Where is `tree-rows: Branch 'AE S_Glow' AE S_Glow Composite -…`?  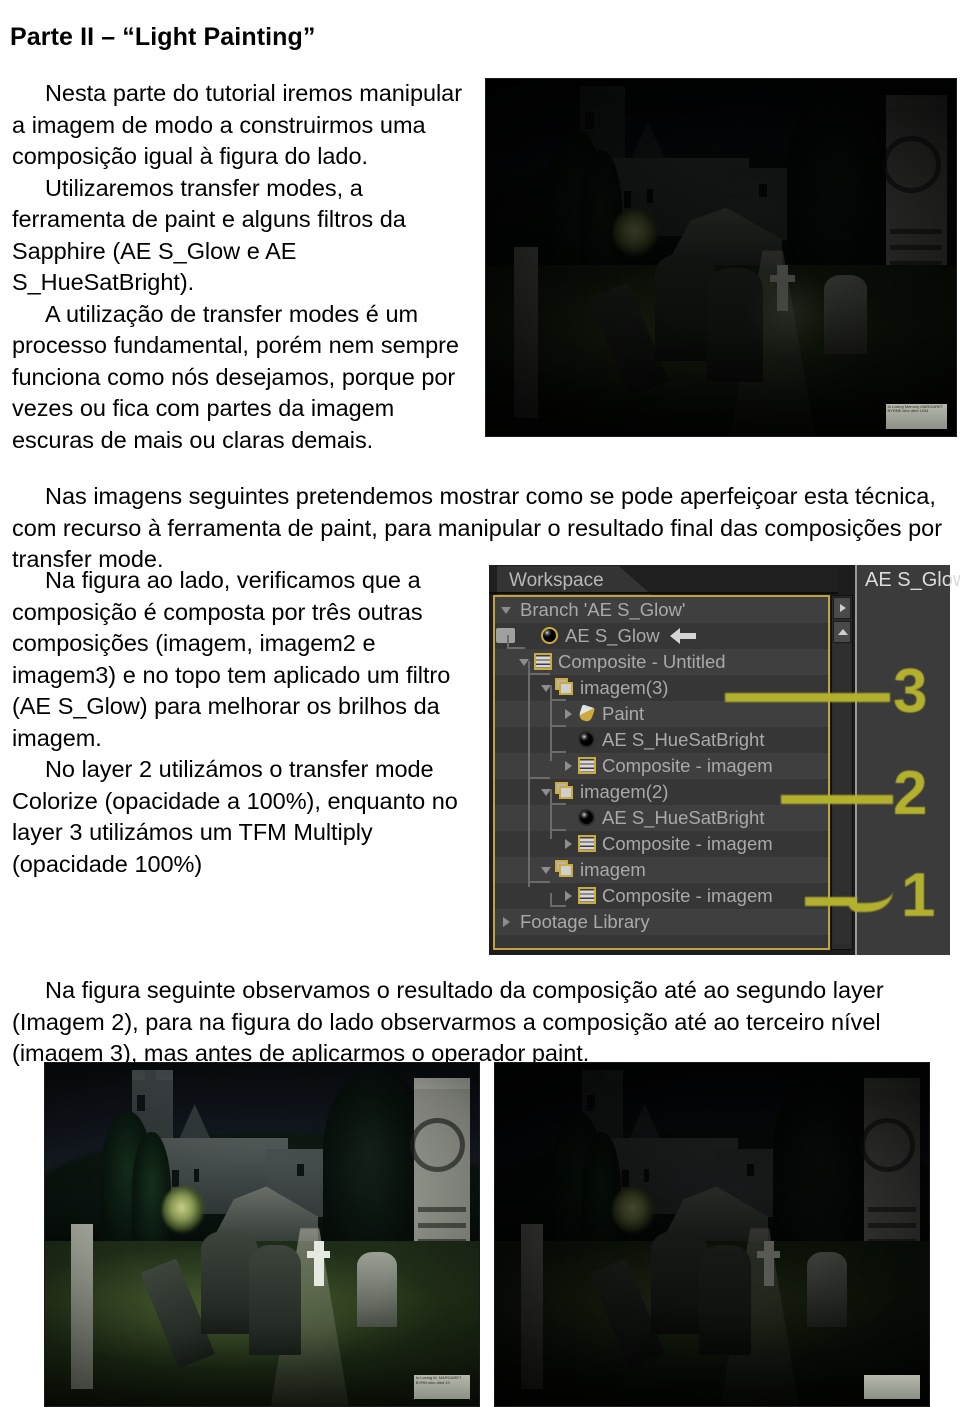 tree-rows: Branch 'AE S_Glow' AE S_Glow Composite -… is located at coordinates (661, 772).